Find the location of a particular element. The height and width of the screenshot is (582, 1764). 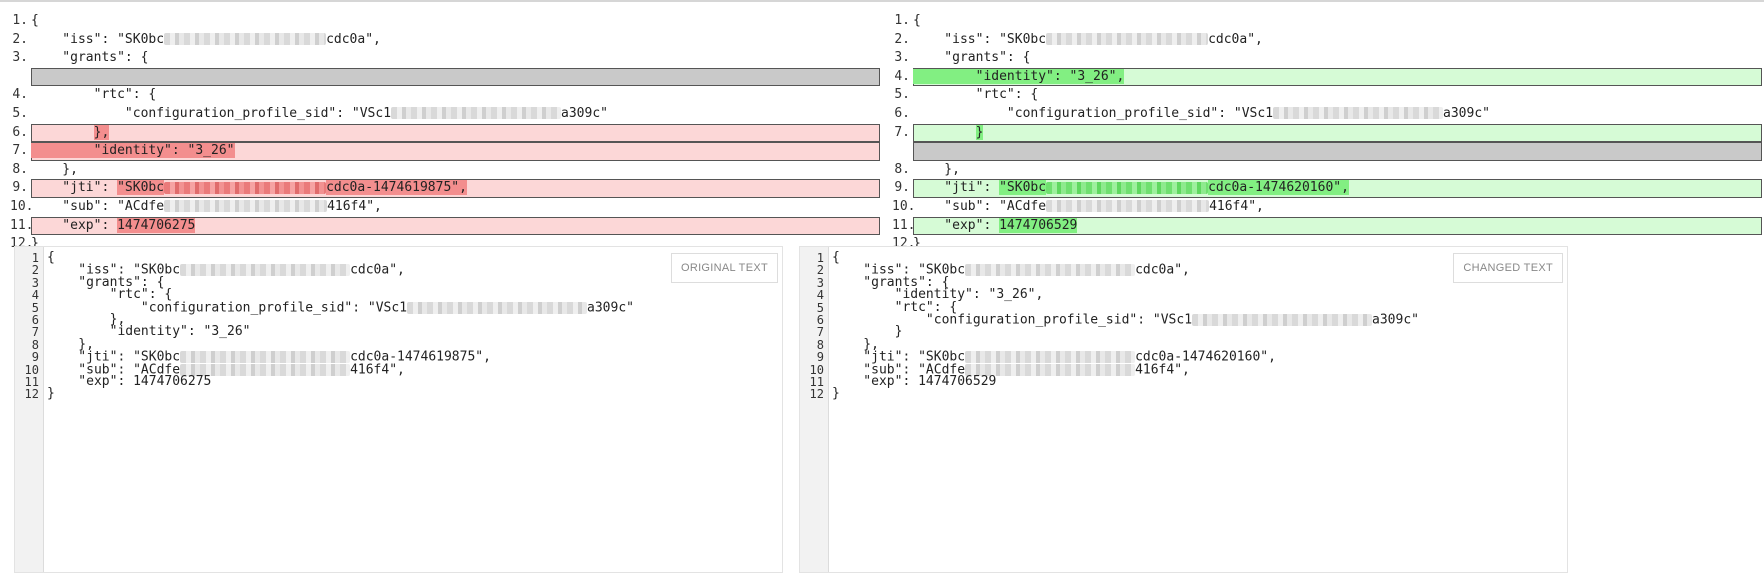

line-content: }, is located at coordinates (54, 170).